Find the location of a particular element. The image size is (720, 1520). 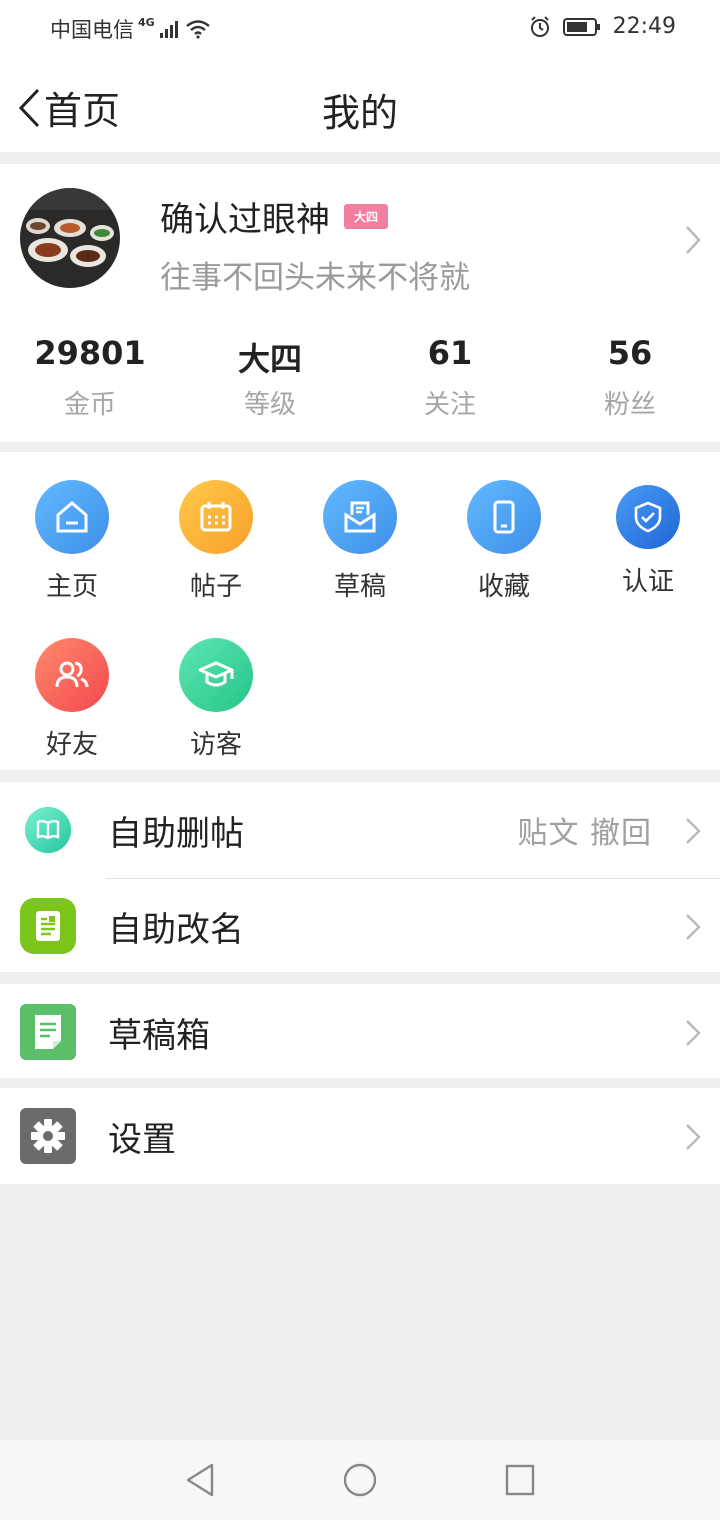

clock-time: 22:49 is located at coordinates (644, 26).